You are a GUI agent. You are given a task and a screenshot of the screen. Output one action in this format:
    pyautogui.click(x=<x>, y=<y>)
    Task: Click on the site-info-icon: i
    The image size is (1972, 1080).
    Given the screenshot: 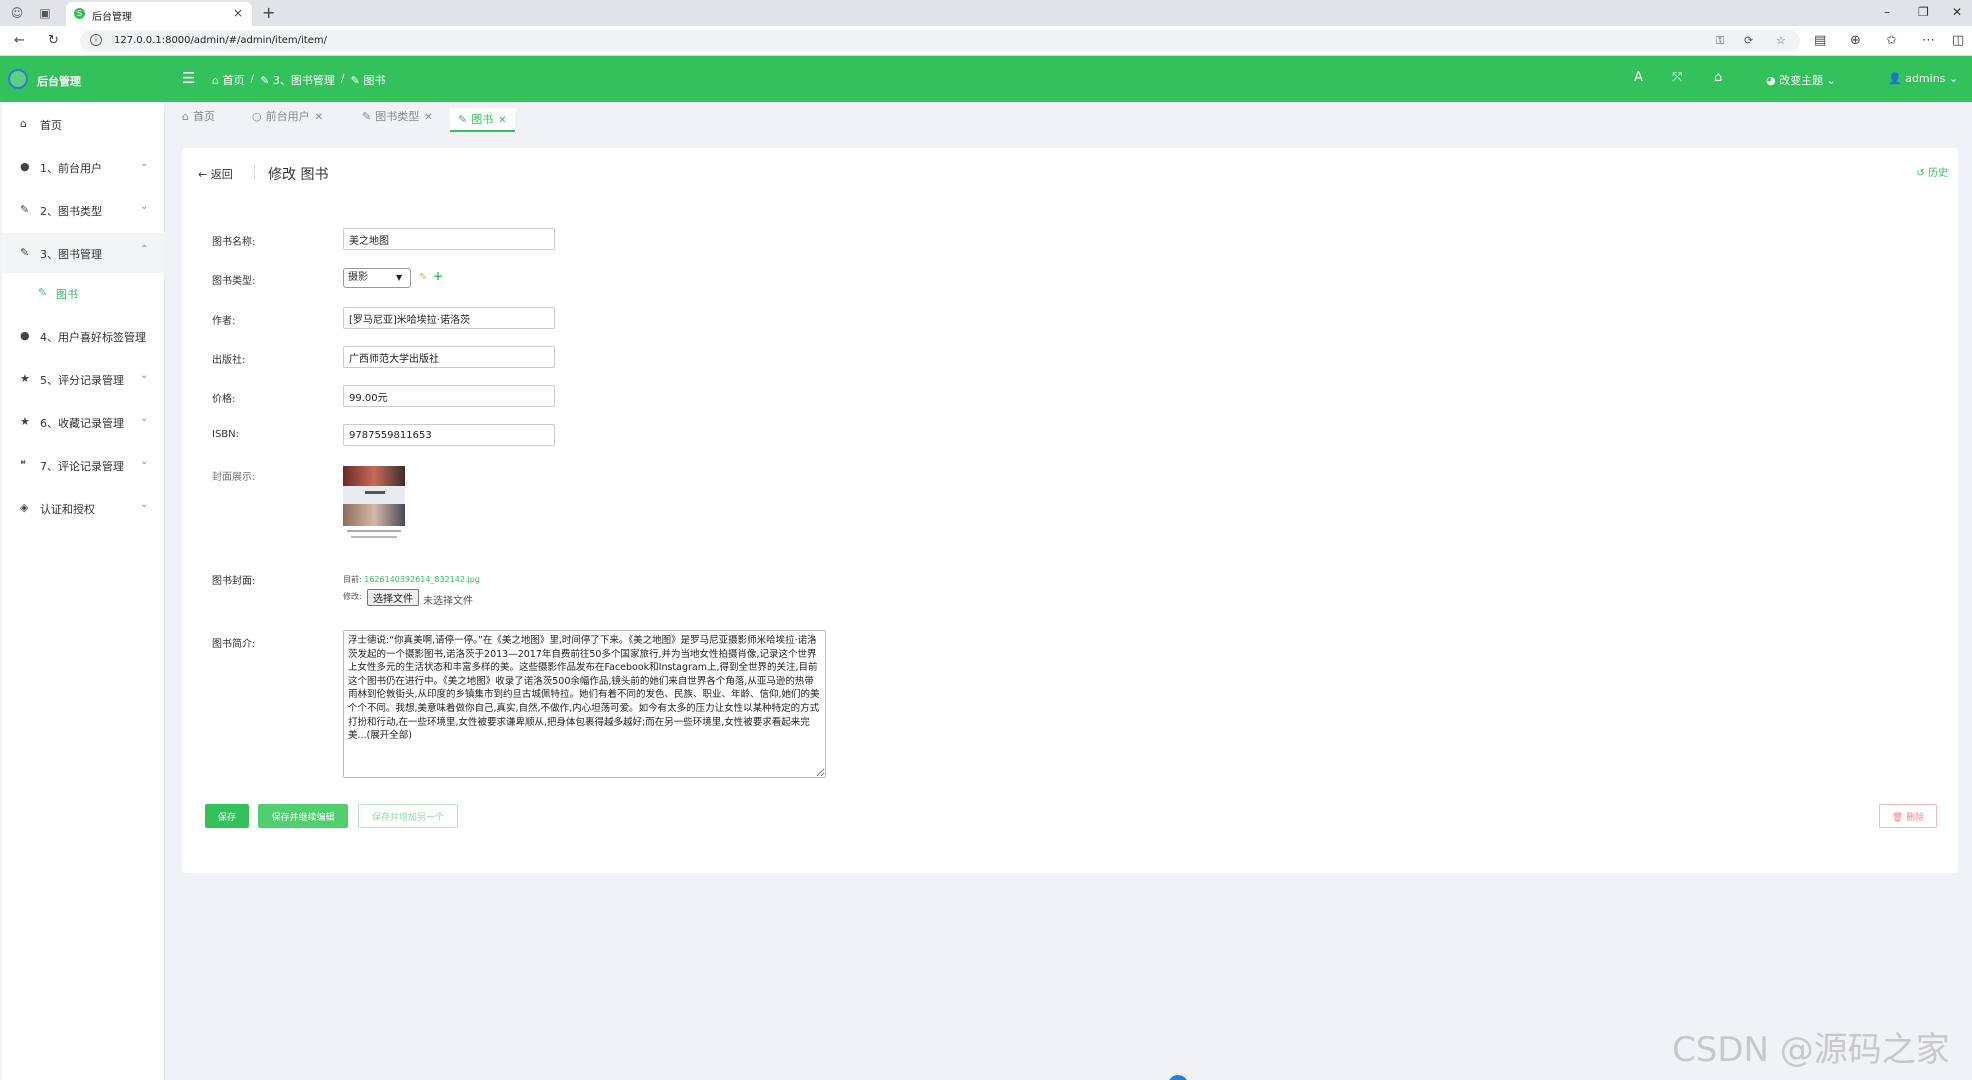 What is the action you would take?
    pyautogui.click(x=96, y=40)
    